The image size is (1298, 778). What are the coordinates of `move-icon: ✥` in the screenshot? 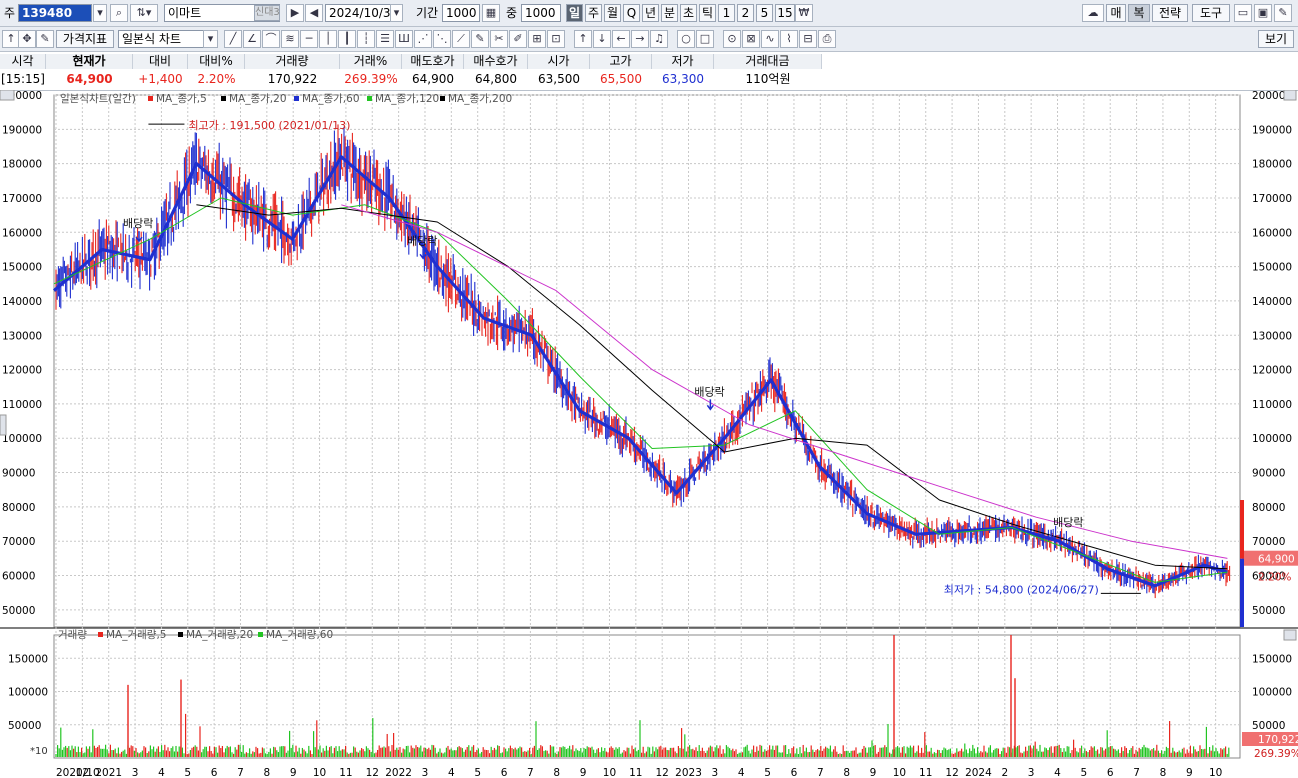 It's located at (27, 39).